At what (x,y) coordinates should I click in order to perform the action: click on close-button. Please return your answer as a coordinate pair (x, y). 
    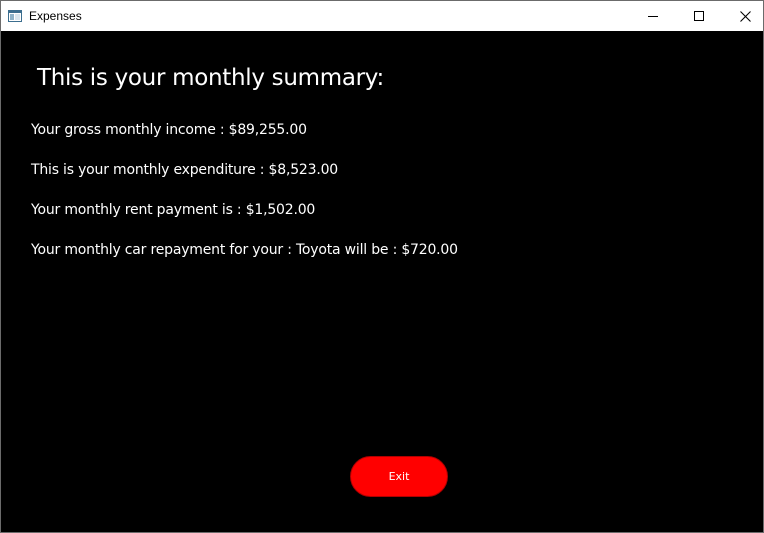
    Looking at the image, I should click on (743, 16).